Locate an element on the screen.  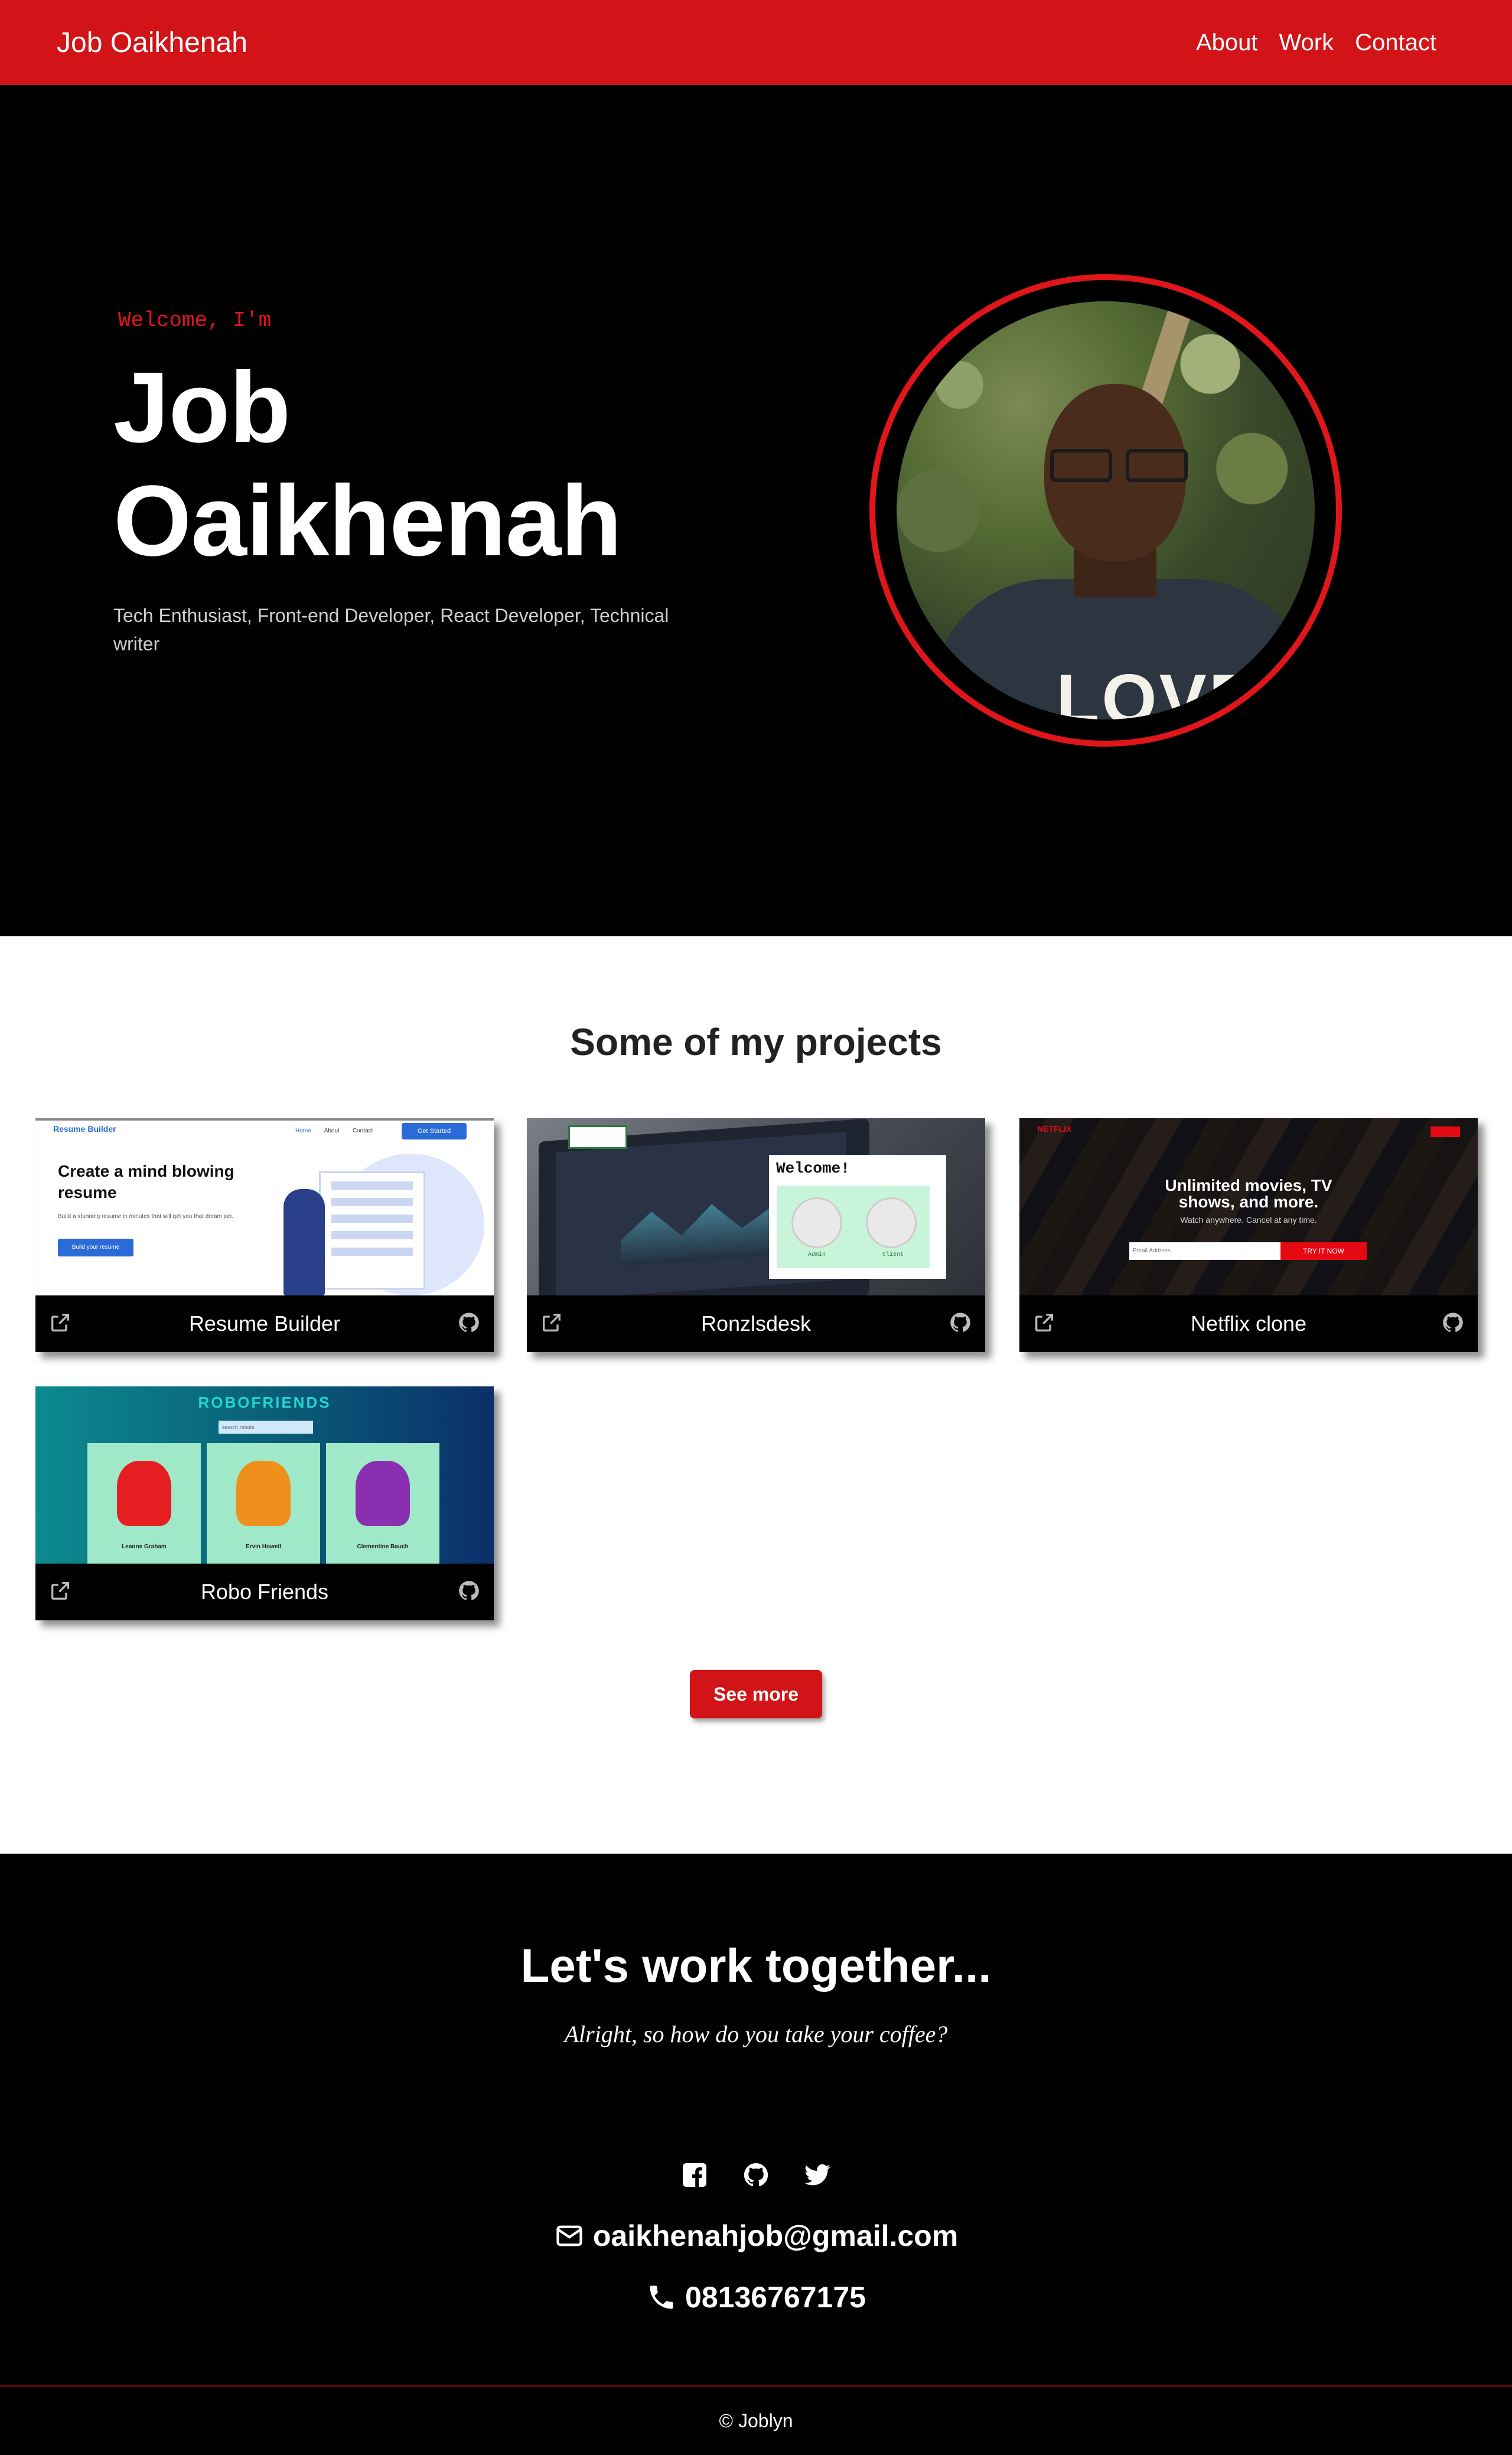
hero-name-last: Oaikhenah is located at coordinates (367, 521).